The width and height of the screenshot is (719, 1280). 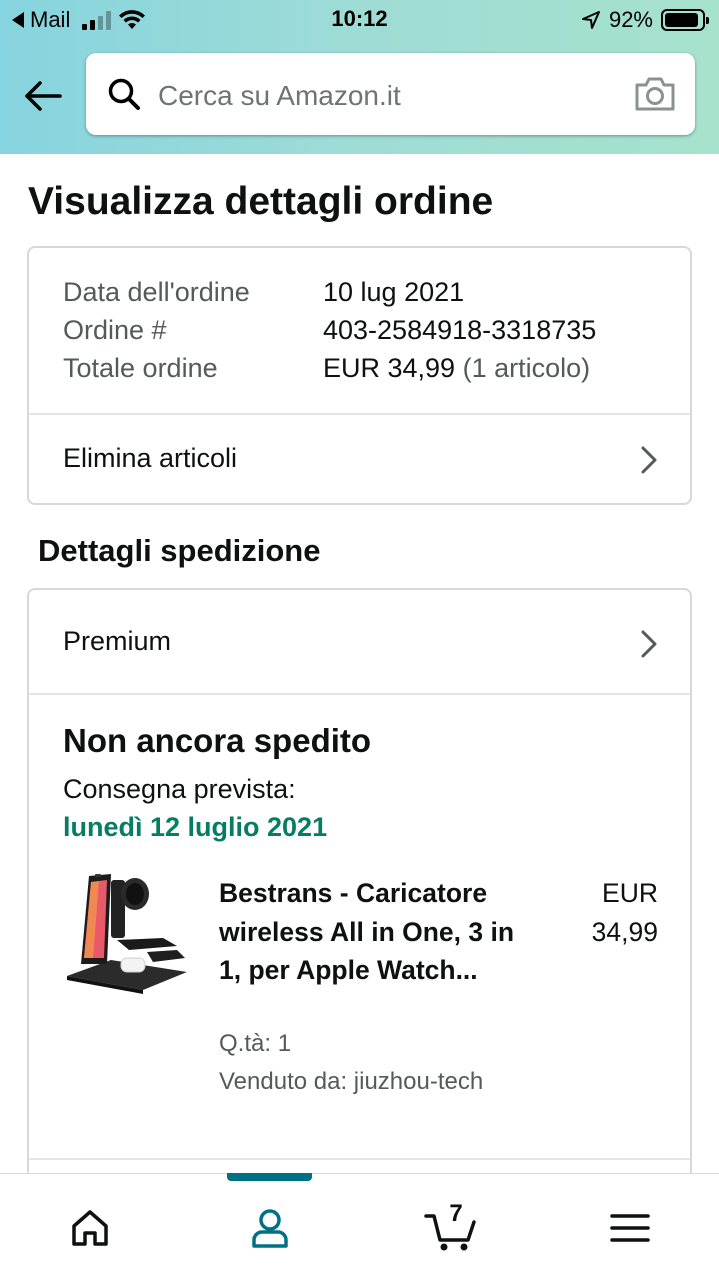 I want to click on delete-items-row: Elimina articoli, so click(x=359, y=459).